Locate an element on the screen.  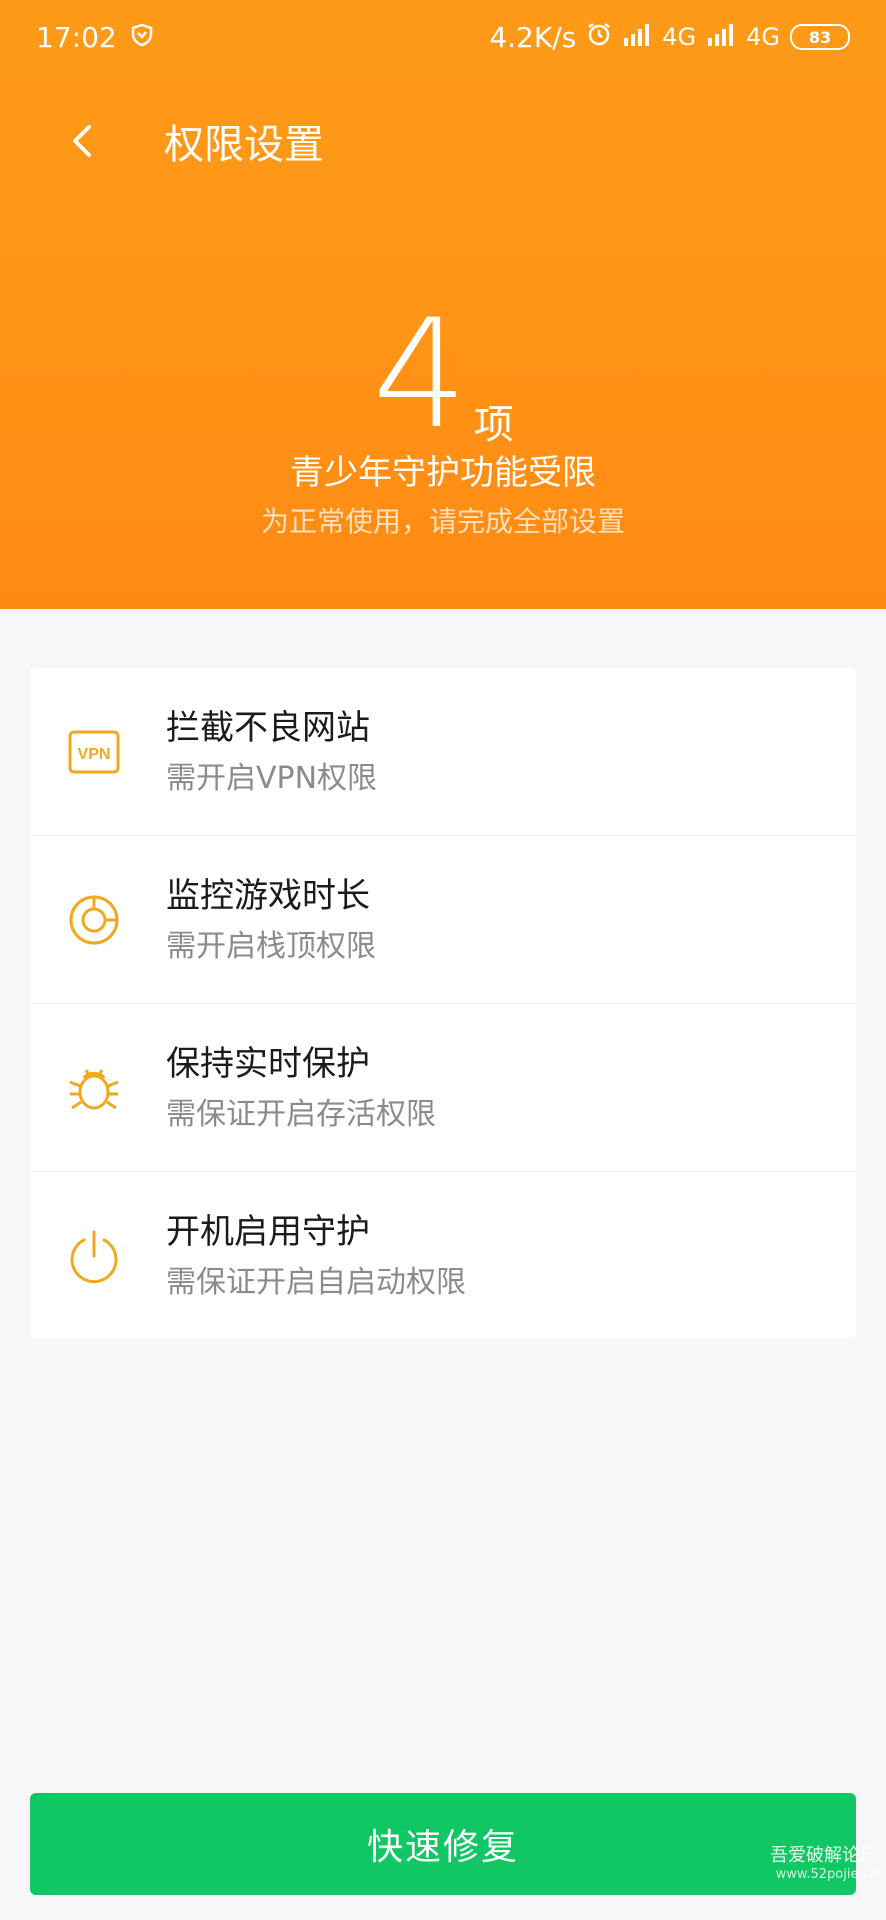
status-bar: 17:02 4.2K/s 4G 4G 83 is located at coordinates (443, 37).